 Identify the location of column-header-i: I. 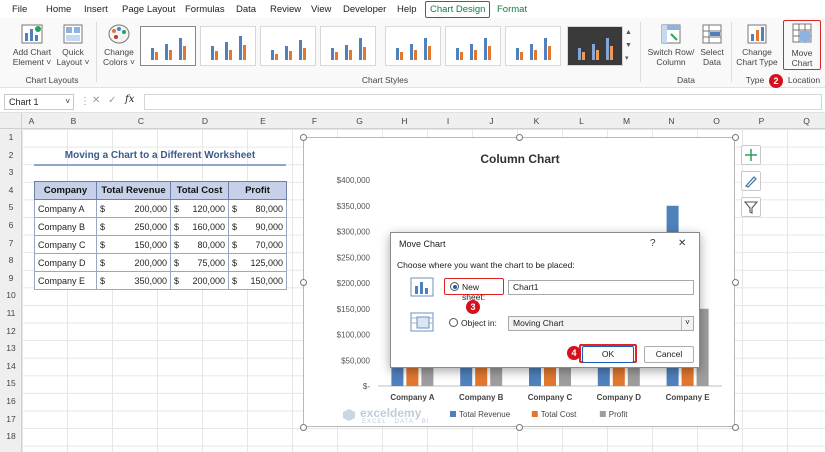
(448, 121).